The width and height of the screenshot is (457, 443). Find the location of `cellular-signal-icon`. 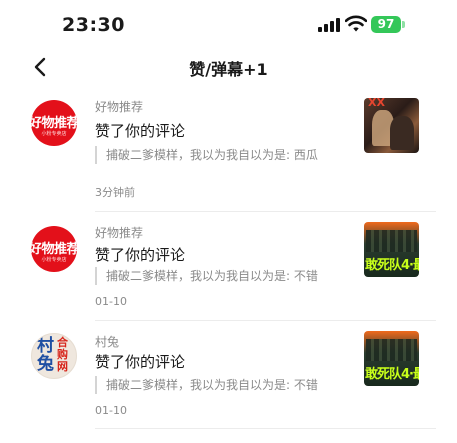

cellular-signal-icon is located at coordinates (329, 25).